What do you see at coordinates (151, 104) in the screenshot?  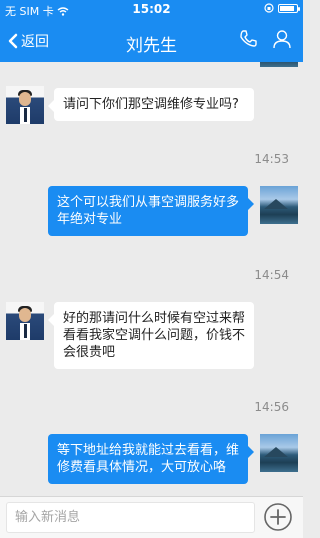 I see `message-bubble-incoming: 请问下你们那空调维修专业吗?` at bounding box center [151, 104].